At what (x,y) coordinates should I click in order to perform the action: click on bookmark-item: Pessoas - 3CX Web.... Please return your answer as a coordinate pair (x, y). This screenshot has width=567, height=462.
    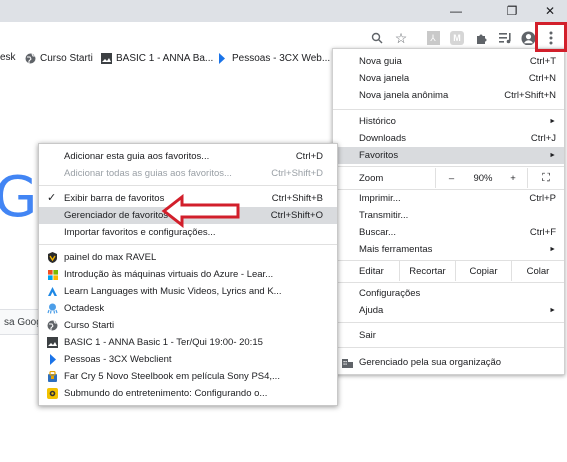
    Looking at the image, I should click on (273, 58).